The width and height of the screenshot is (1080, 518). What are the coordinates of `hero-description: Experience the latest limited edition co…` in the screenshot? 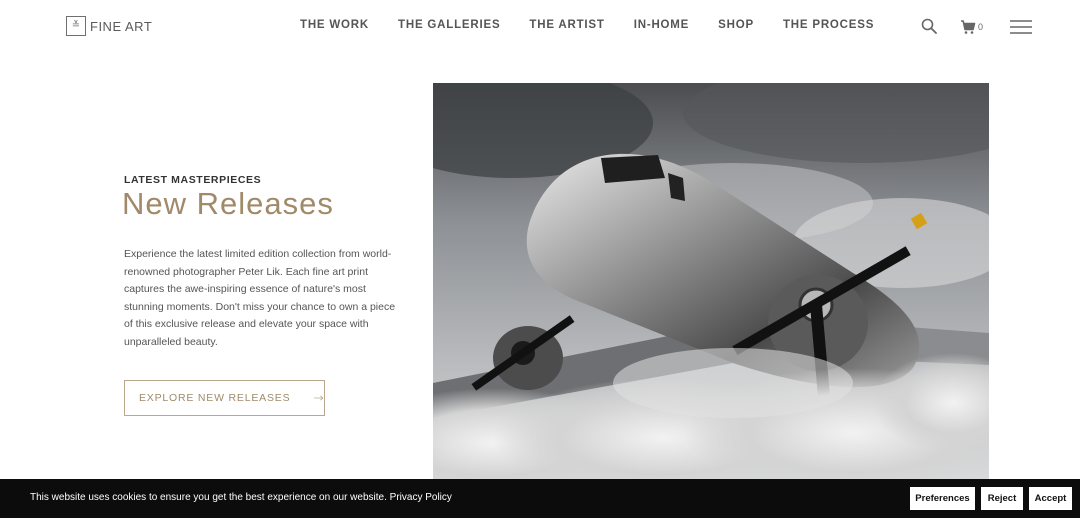 It's located at (260, 298).